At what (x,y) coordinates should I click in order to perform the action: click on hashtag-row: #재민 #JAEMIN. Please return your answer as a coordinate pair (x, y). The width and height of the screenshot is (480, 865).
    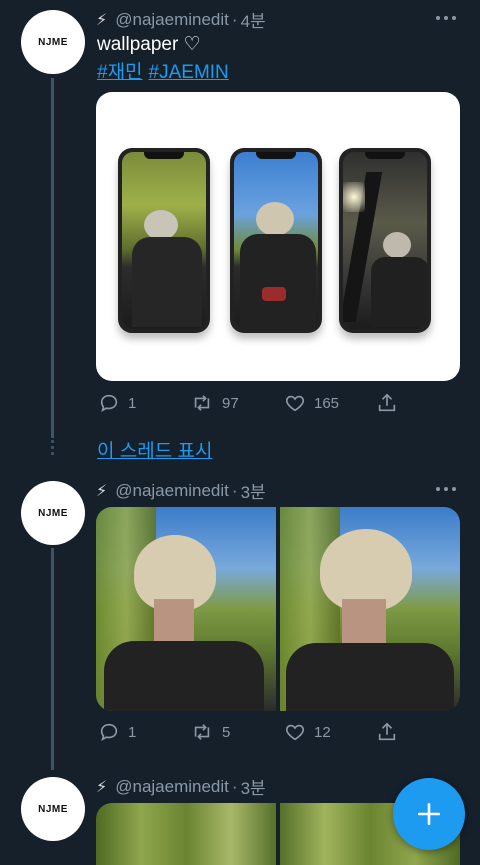
    Looking at the image, I should click on (166, 70).